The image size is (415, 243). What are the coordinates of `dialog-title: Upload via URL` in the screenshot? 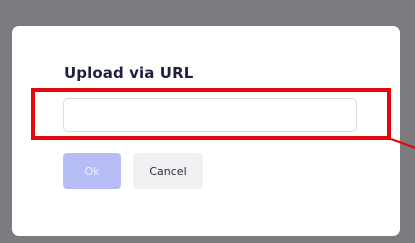 It's located at (129, 73).